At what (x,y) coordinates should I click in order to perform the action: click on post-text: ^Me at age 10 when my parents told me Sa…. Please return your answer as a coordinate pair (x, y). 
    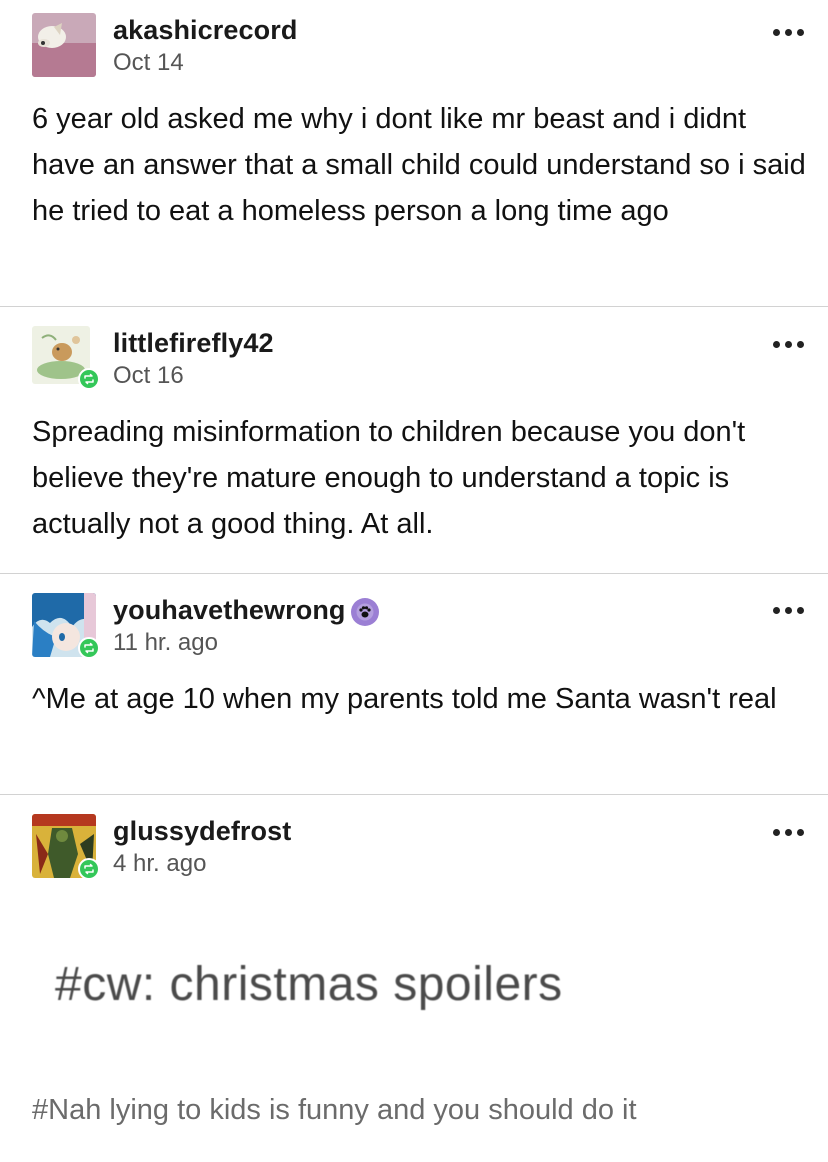
    Looking at the image, I should click on (404, 699).